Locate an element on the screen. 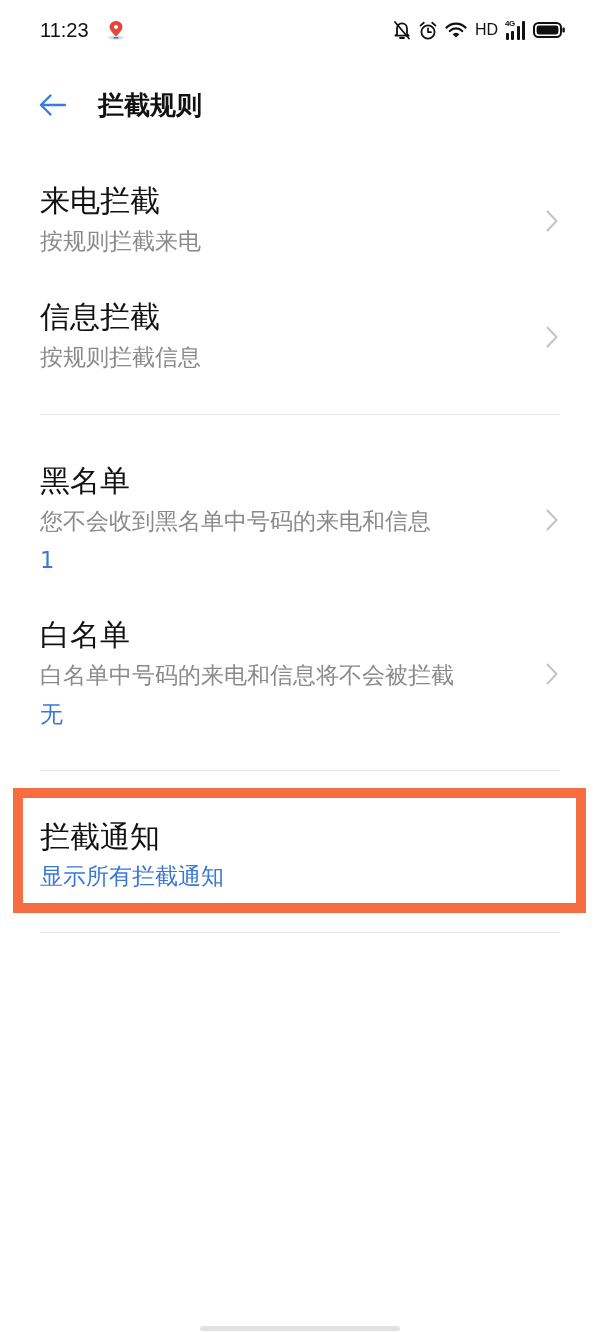  muted-bell-icon is located at coordinates (401, 30).